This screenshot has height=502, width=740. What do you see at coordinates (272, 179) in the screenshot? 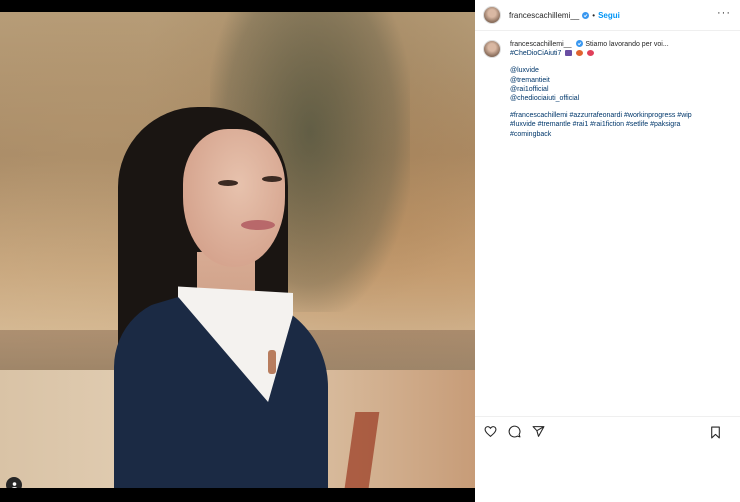
I see `woman-eye-right` at bounding box center [272, 179].